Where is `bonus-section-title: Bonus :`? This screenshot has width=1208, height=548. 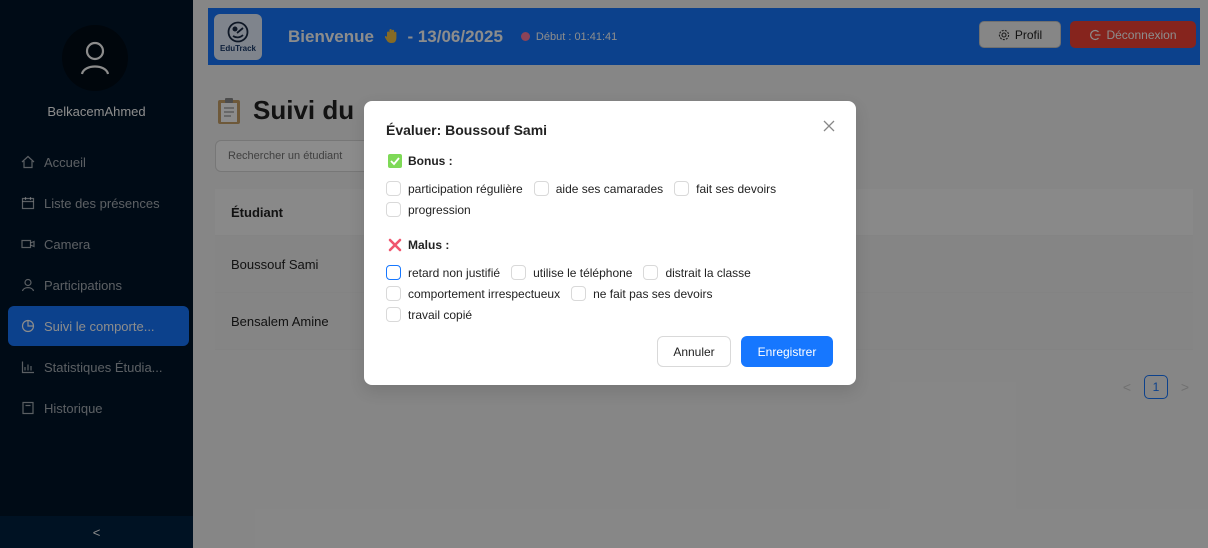
bonus-section-title: Bonus : is located at coordinates (420, 161).